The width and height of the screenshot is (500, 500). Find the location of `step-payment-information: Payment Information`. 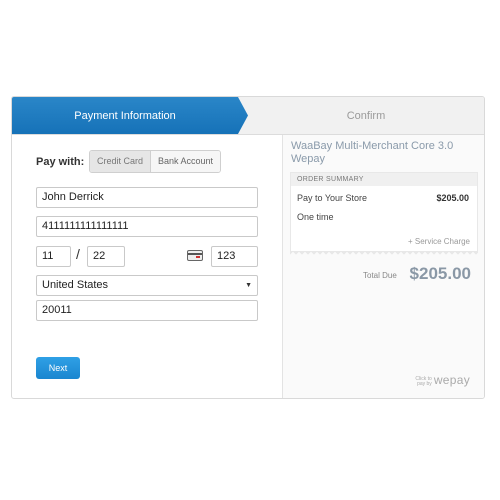

step-payment-information: Payment Information is located at coordinates (130, 115).